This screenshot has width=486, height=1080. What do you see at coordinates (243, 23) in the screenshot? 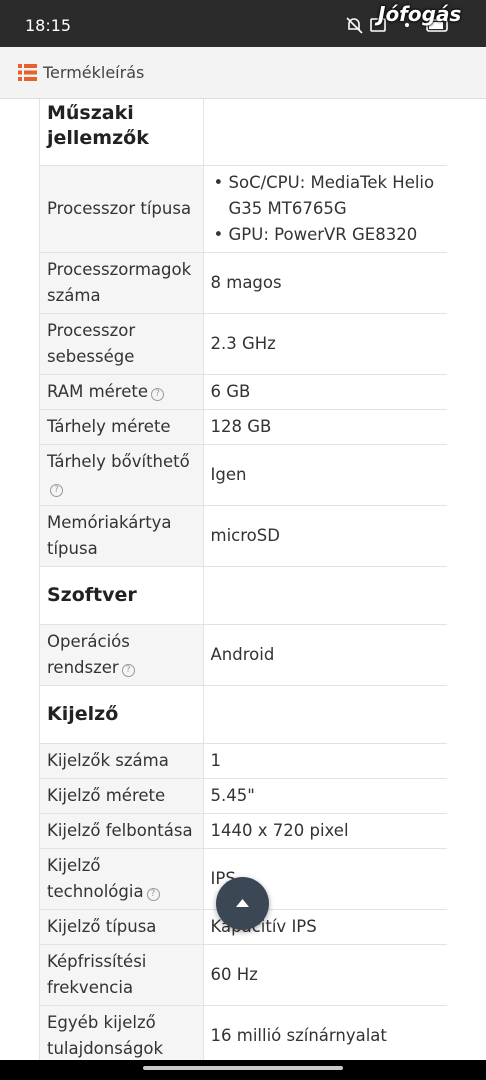
I see `status-bar: 18:15 Jófogás` at bounding box center [243, 23].